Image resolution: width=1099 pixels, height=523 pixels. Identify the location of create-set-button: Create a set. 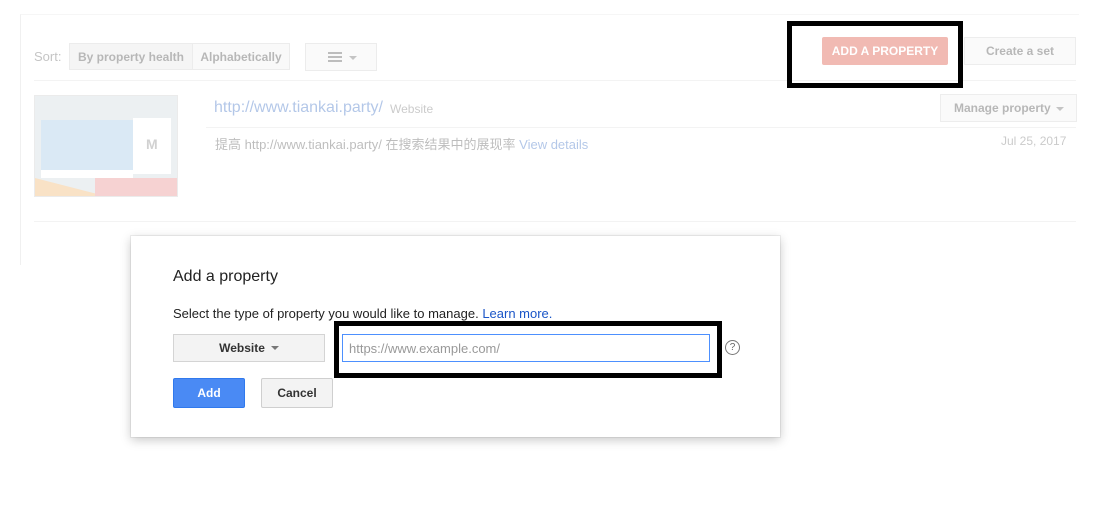
(1020, 51).